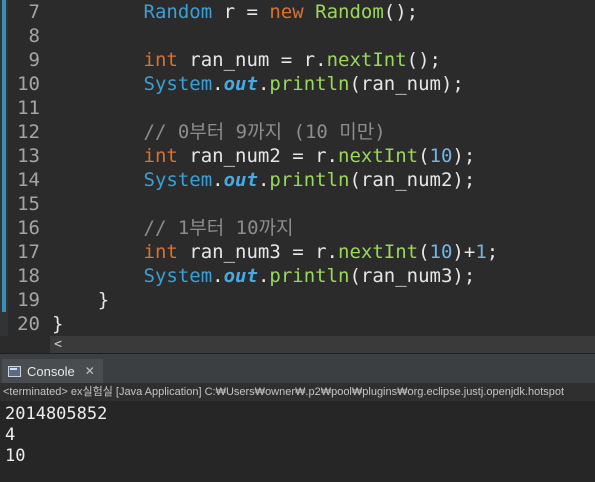 This screenshot has height=482, width=595. Describe the element at coordinates (406, 84) in the screenshot. I see `code-token: (ran_num);` at that location.